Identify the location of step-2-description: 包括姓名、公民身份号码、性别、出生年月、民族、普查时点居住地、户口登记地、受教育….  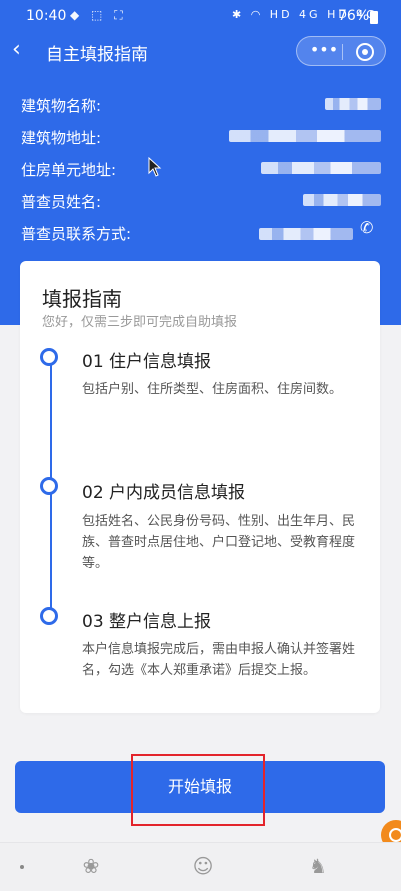
(219, 542).